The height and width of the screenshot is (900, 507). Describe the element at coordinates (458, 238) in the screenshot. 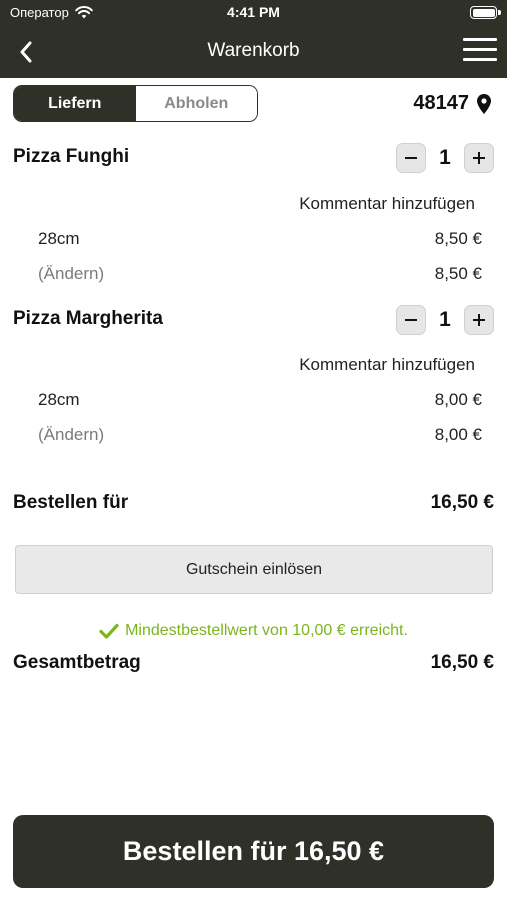

I see `item-size-price: 8,50 €` at that location.